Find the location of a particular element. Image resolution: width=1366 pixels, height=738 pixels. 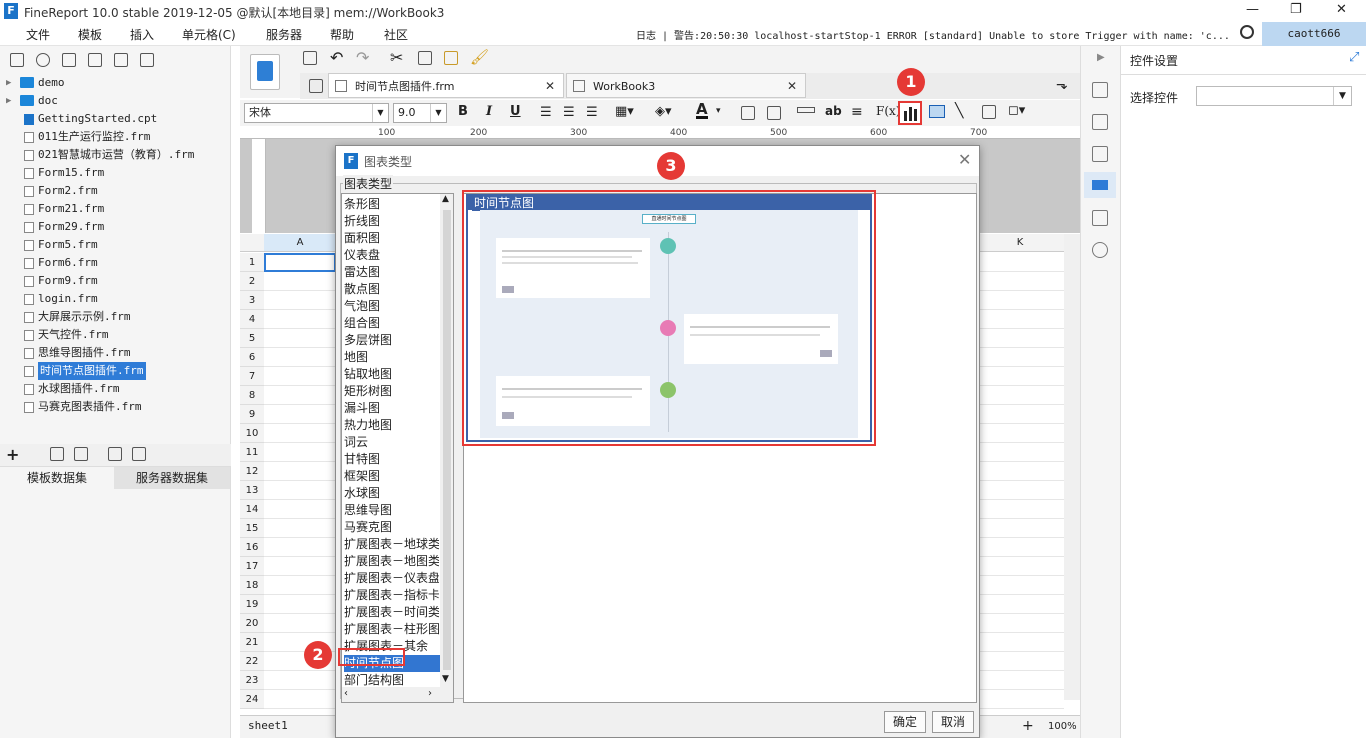

chart-type-item: 气泡图 is located at coordinates (391, 306).